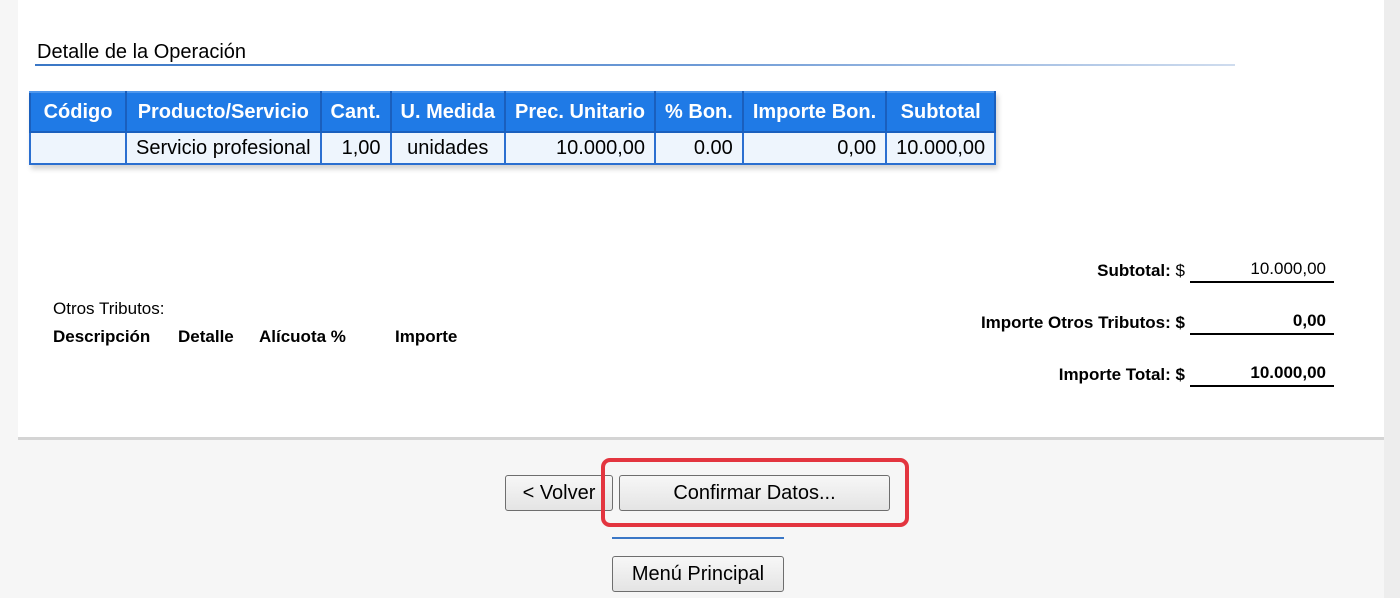 This screenshot has height=598, width=1400. I want to click on otros-col-importe: Importe, so click(426, 336).